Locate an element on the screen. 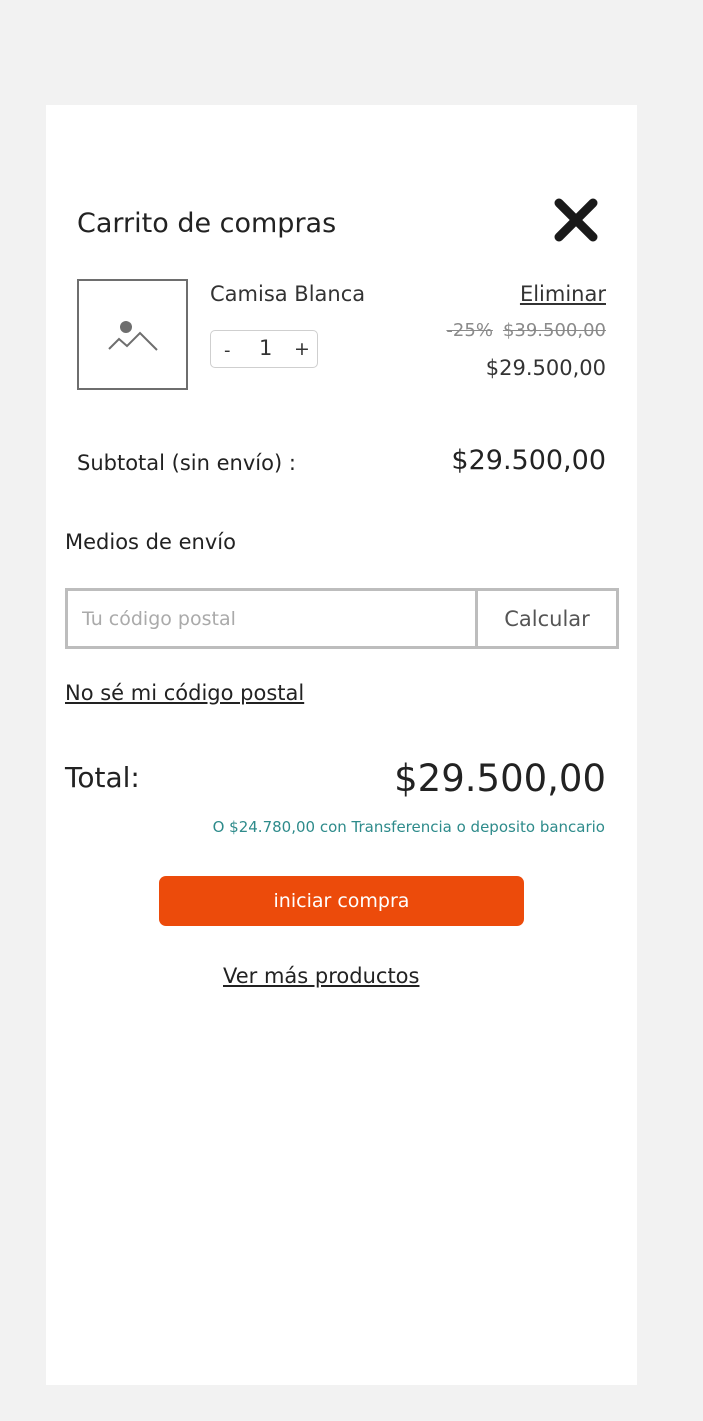 This screenshot has height=1421, width=703. image-placeholder-icon is located at coordinates (133, 336).